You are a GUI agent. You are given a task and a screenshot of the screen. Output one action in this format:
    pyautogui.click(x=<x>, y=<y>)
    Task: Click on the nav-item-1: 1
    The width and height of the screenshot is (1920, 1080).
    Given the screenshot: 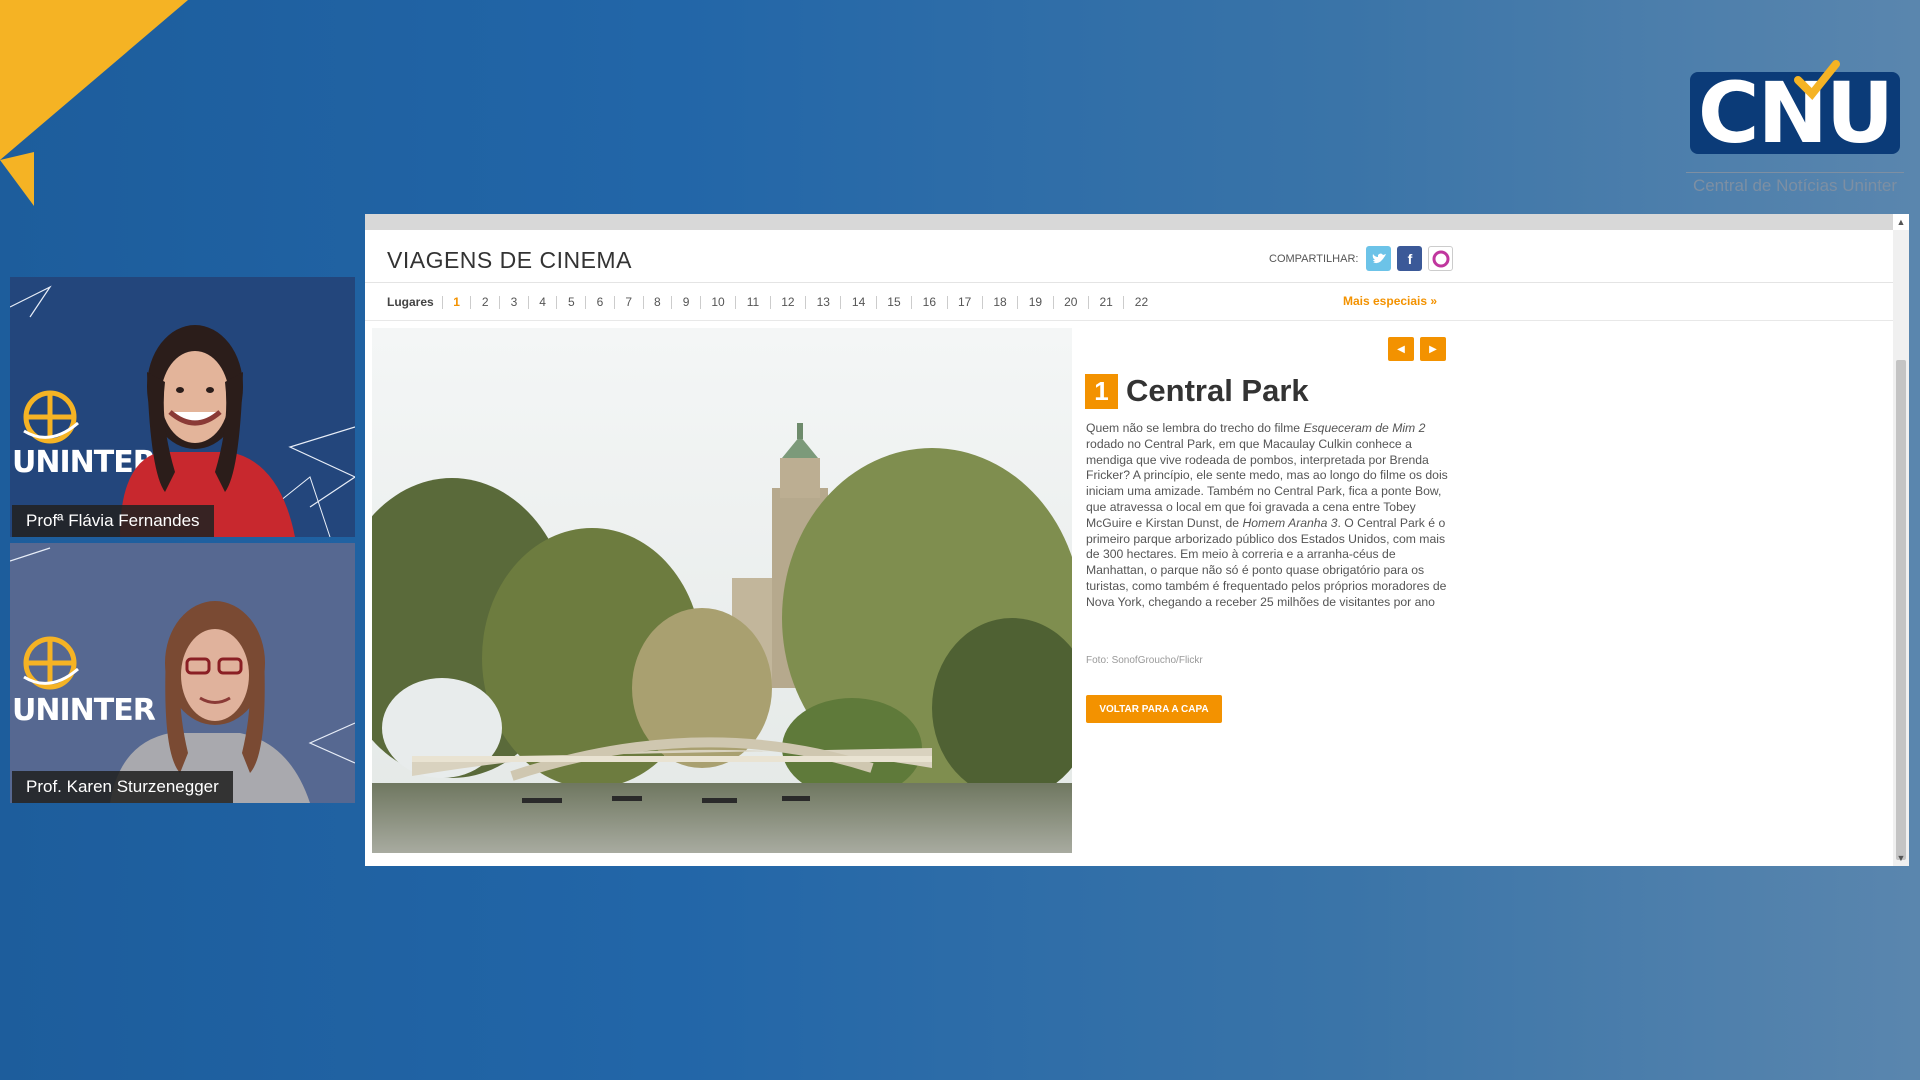 What is the action you would take?
    pyautogui.click(x=456, y=302)
    